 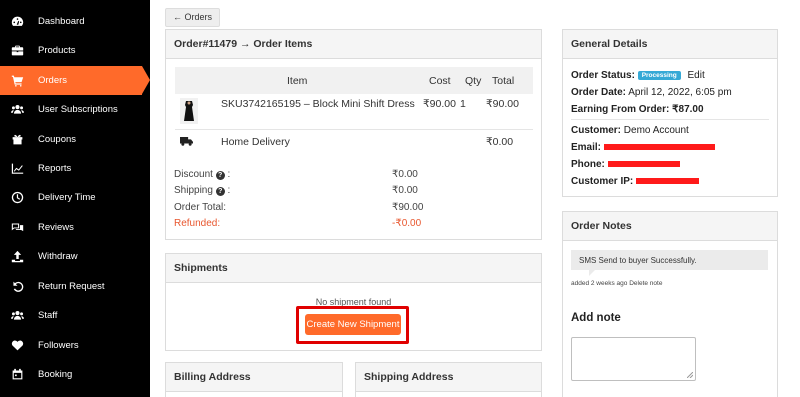 I want to click on sidebar-item-label: Coupons, so click(x=57, y=139).